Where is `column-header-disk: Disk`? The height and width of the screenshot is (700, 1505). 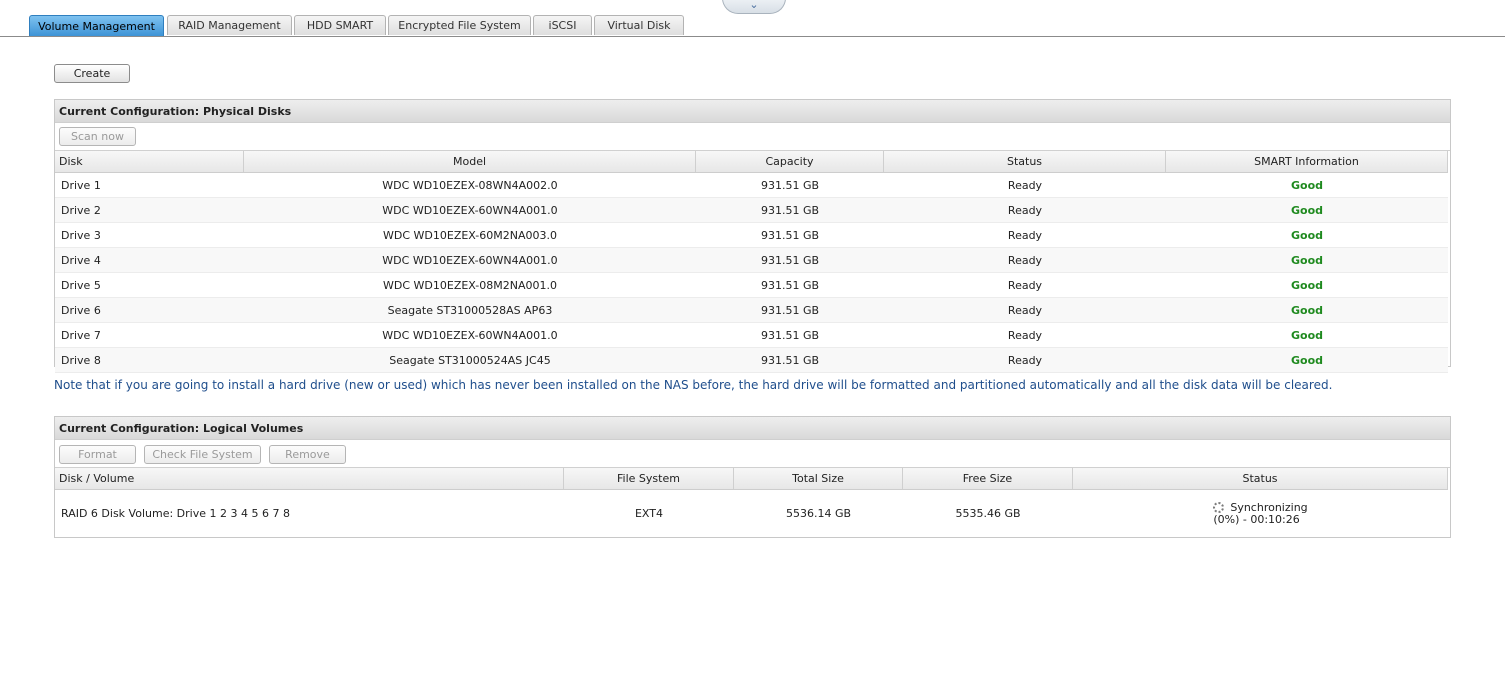 column-header-disk: Disk is located at coordinates (149, 161).